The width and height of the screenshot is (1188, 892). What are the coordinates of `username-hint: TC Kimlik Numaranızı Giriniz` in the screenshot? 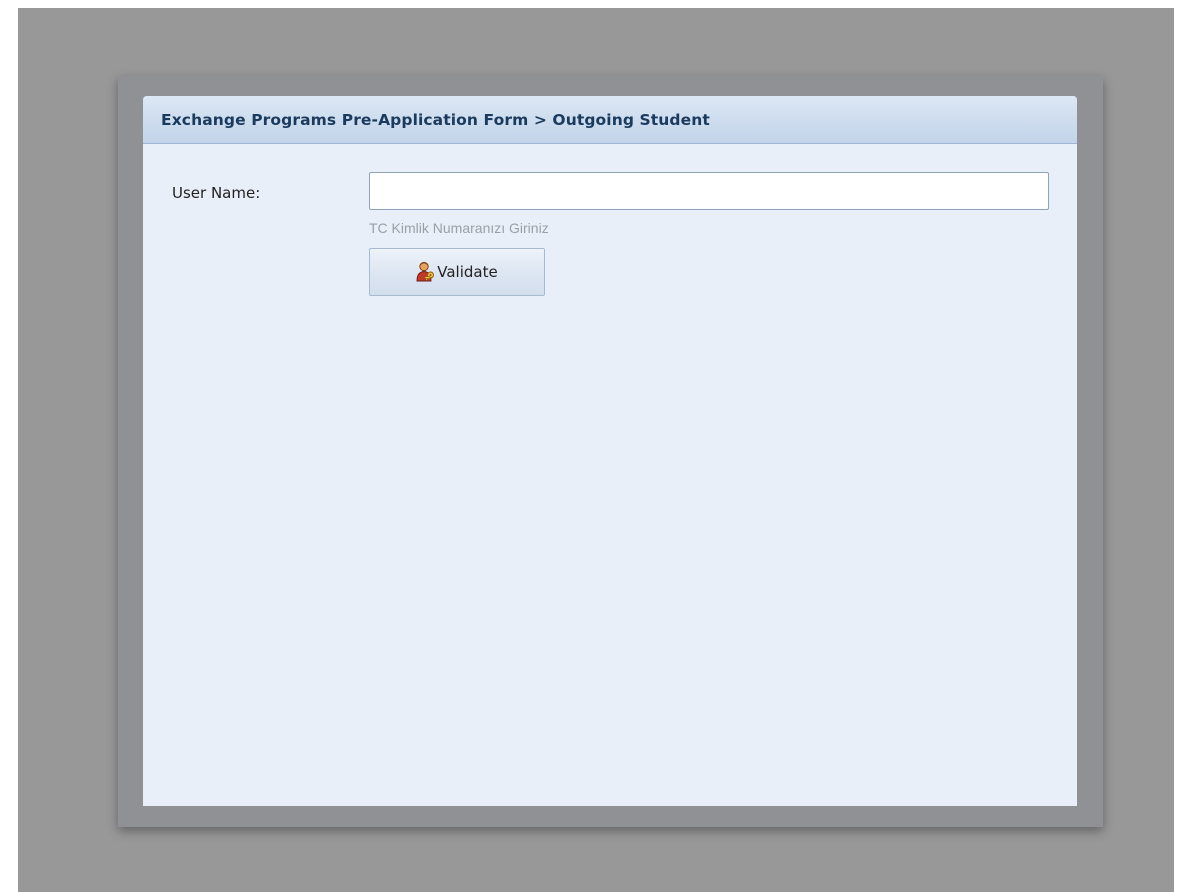 It's located at (459, 228).